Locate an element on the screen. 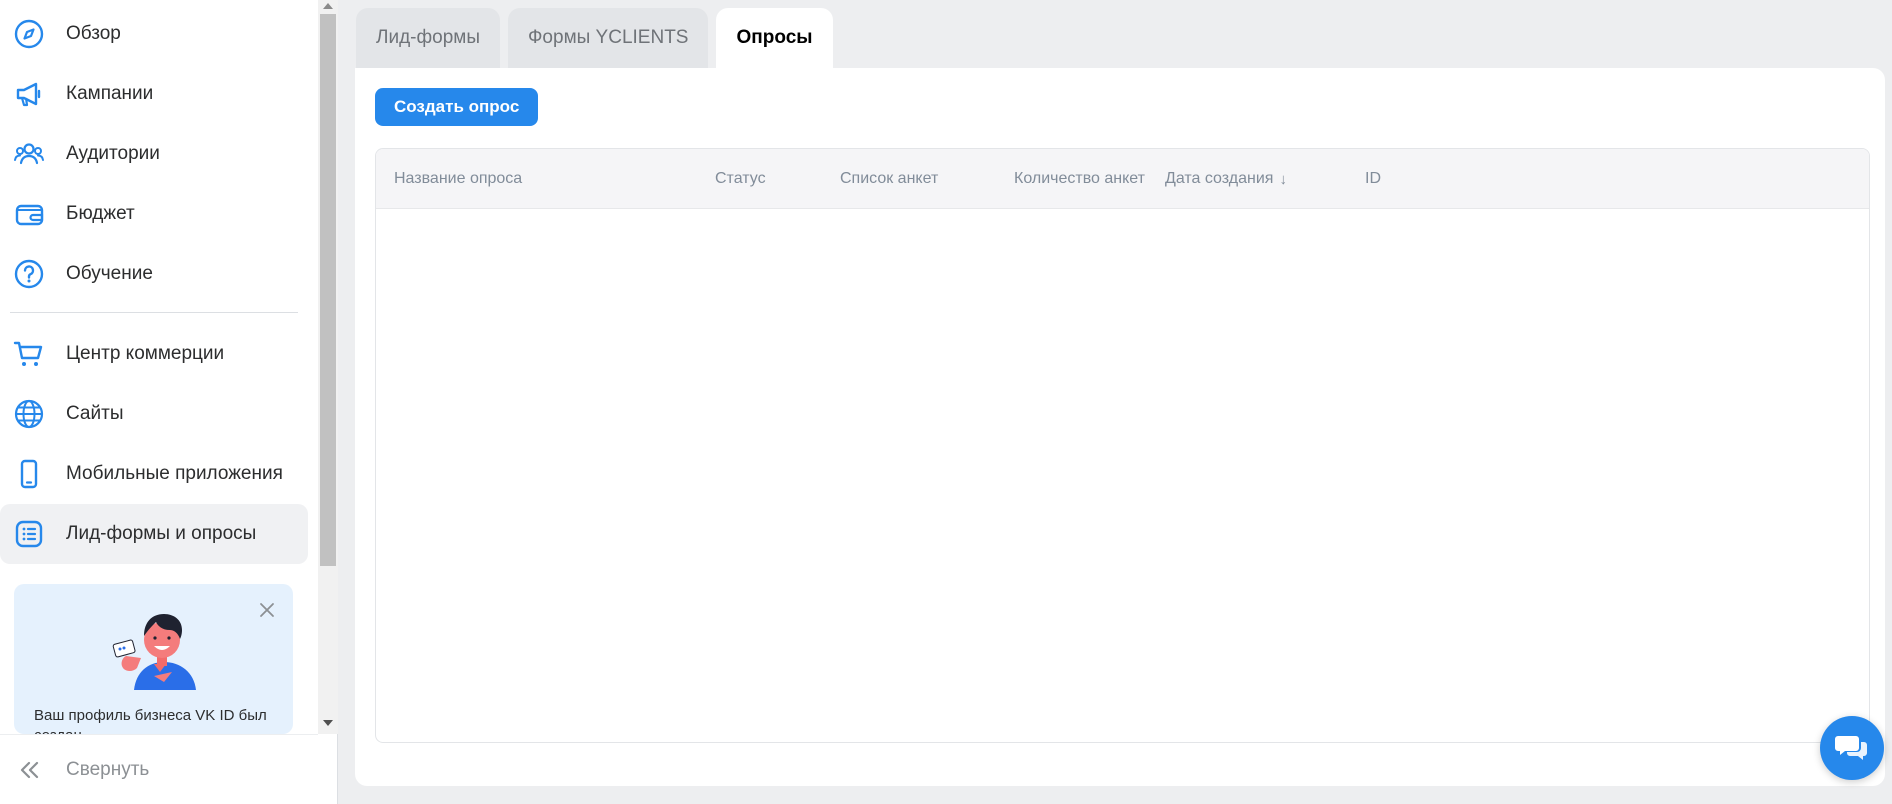 This screenshot has height=804, width=1892. cart-icon is located at coordinates (29, 354).